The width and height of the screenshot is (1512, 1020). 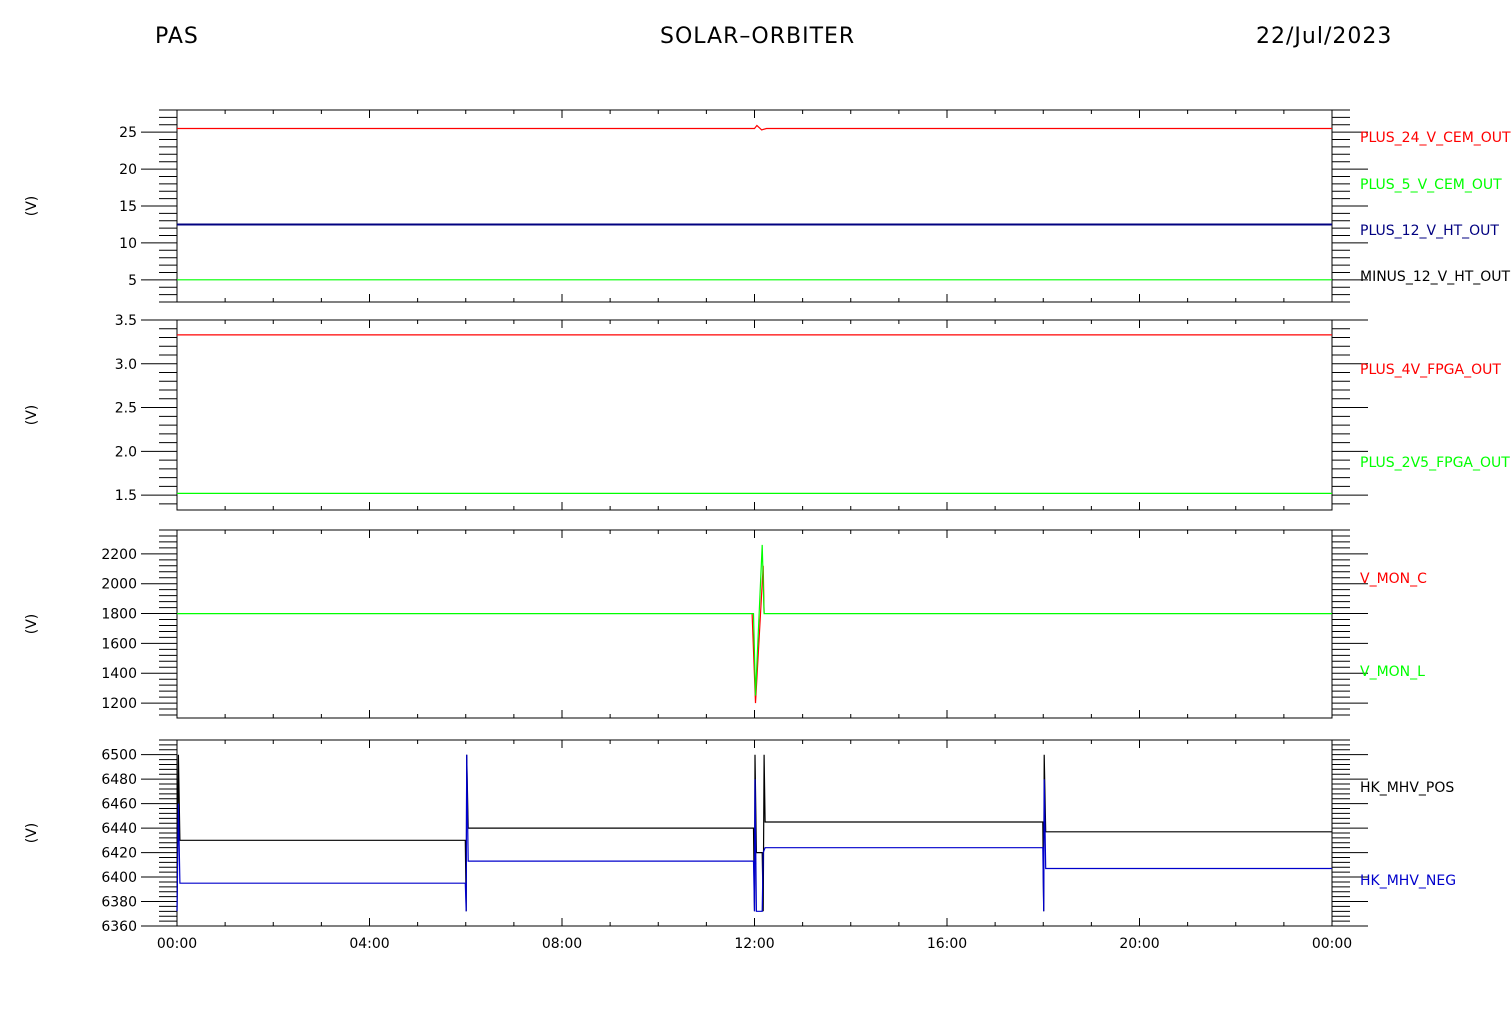 I want to click on y-tick-label: 6400, so click(x=119, y=878).